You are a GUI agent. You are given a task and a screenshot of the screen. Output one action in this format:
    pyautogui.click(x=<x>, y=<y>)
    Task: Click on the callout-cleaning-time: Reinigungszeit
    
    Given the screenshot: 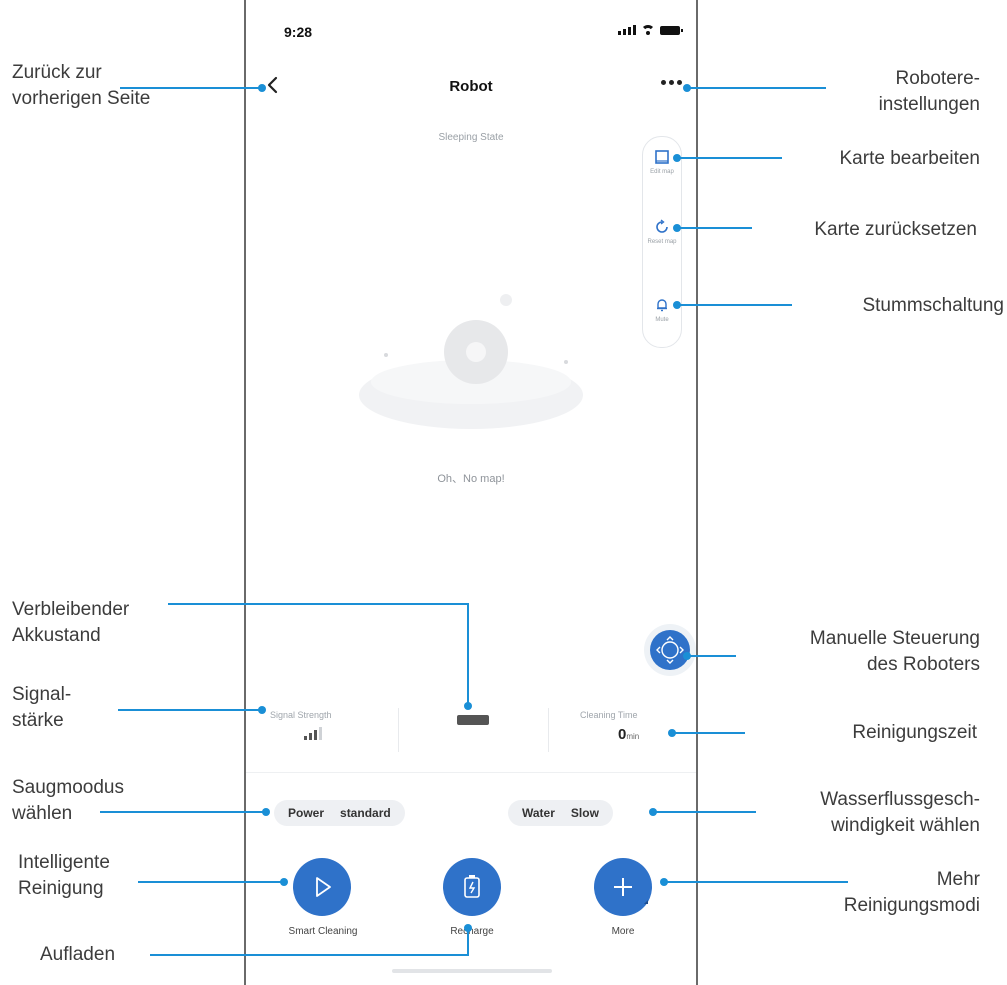 What is the action you would take?
    pyautogui.click(x=914, y=732)
    